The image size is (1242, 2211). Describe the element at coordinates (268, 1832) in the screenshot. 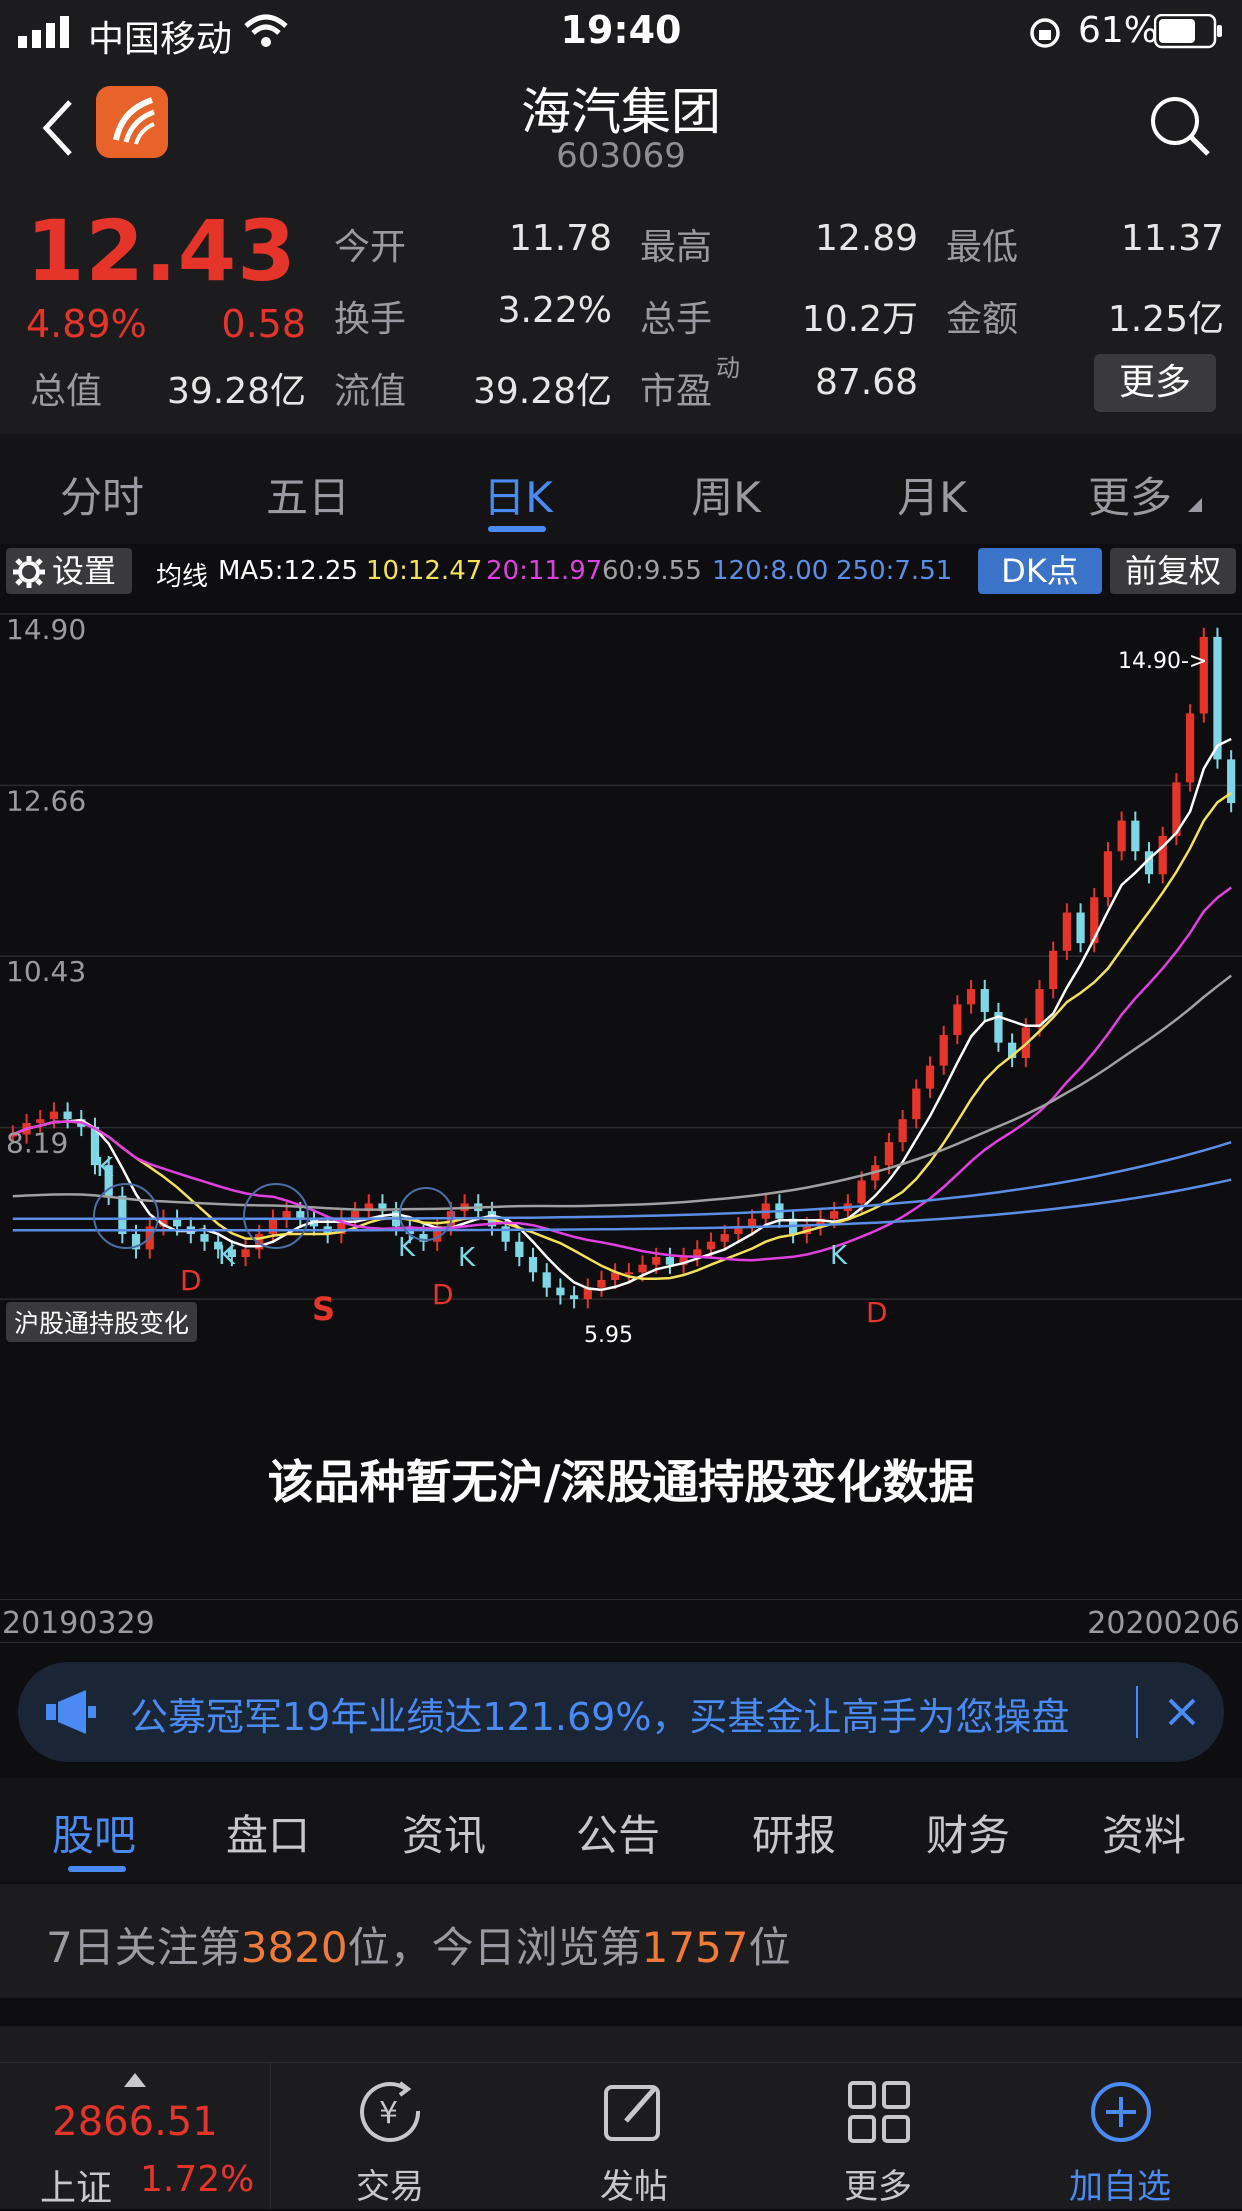

I see `tab-pankou: 盘口` at that location.